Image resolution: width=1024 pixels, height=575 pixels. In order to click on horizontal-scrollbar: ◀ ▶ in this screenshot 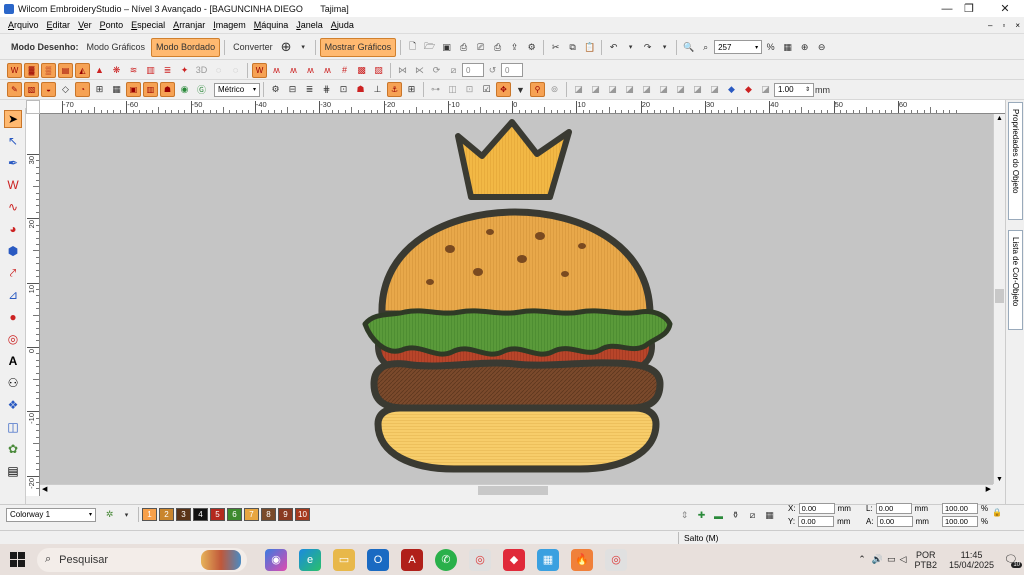, I will do `click(516, 490)`.